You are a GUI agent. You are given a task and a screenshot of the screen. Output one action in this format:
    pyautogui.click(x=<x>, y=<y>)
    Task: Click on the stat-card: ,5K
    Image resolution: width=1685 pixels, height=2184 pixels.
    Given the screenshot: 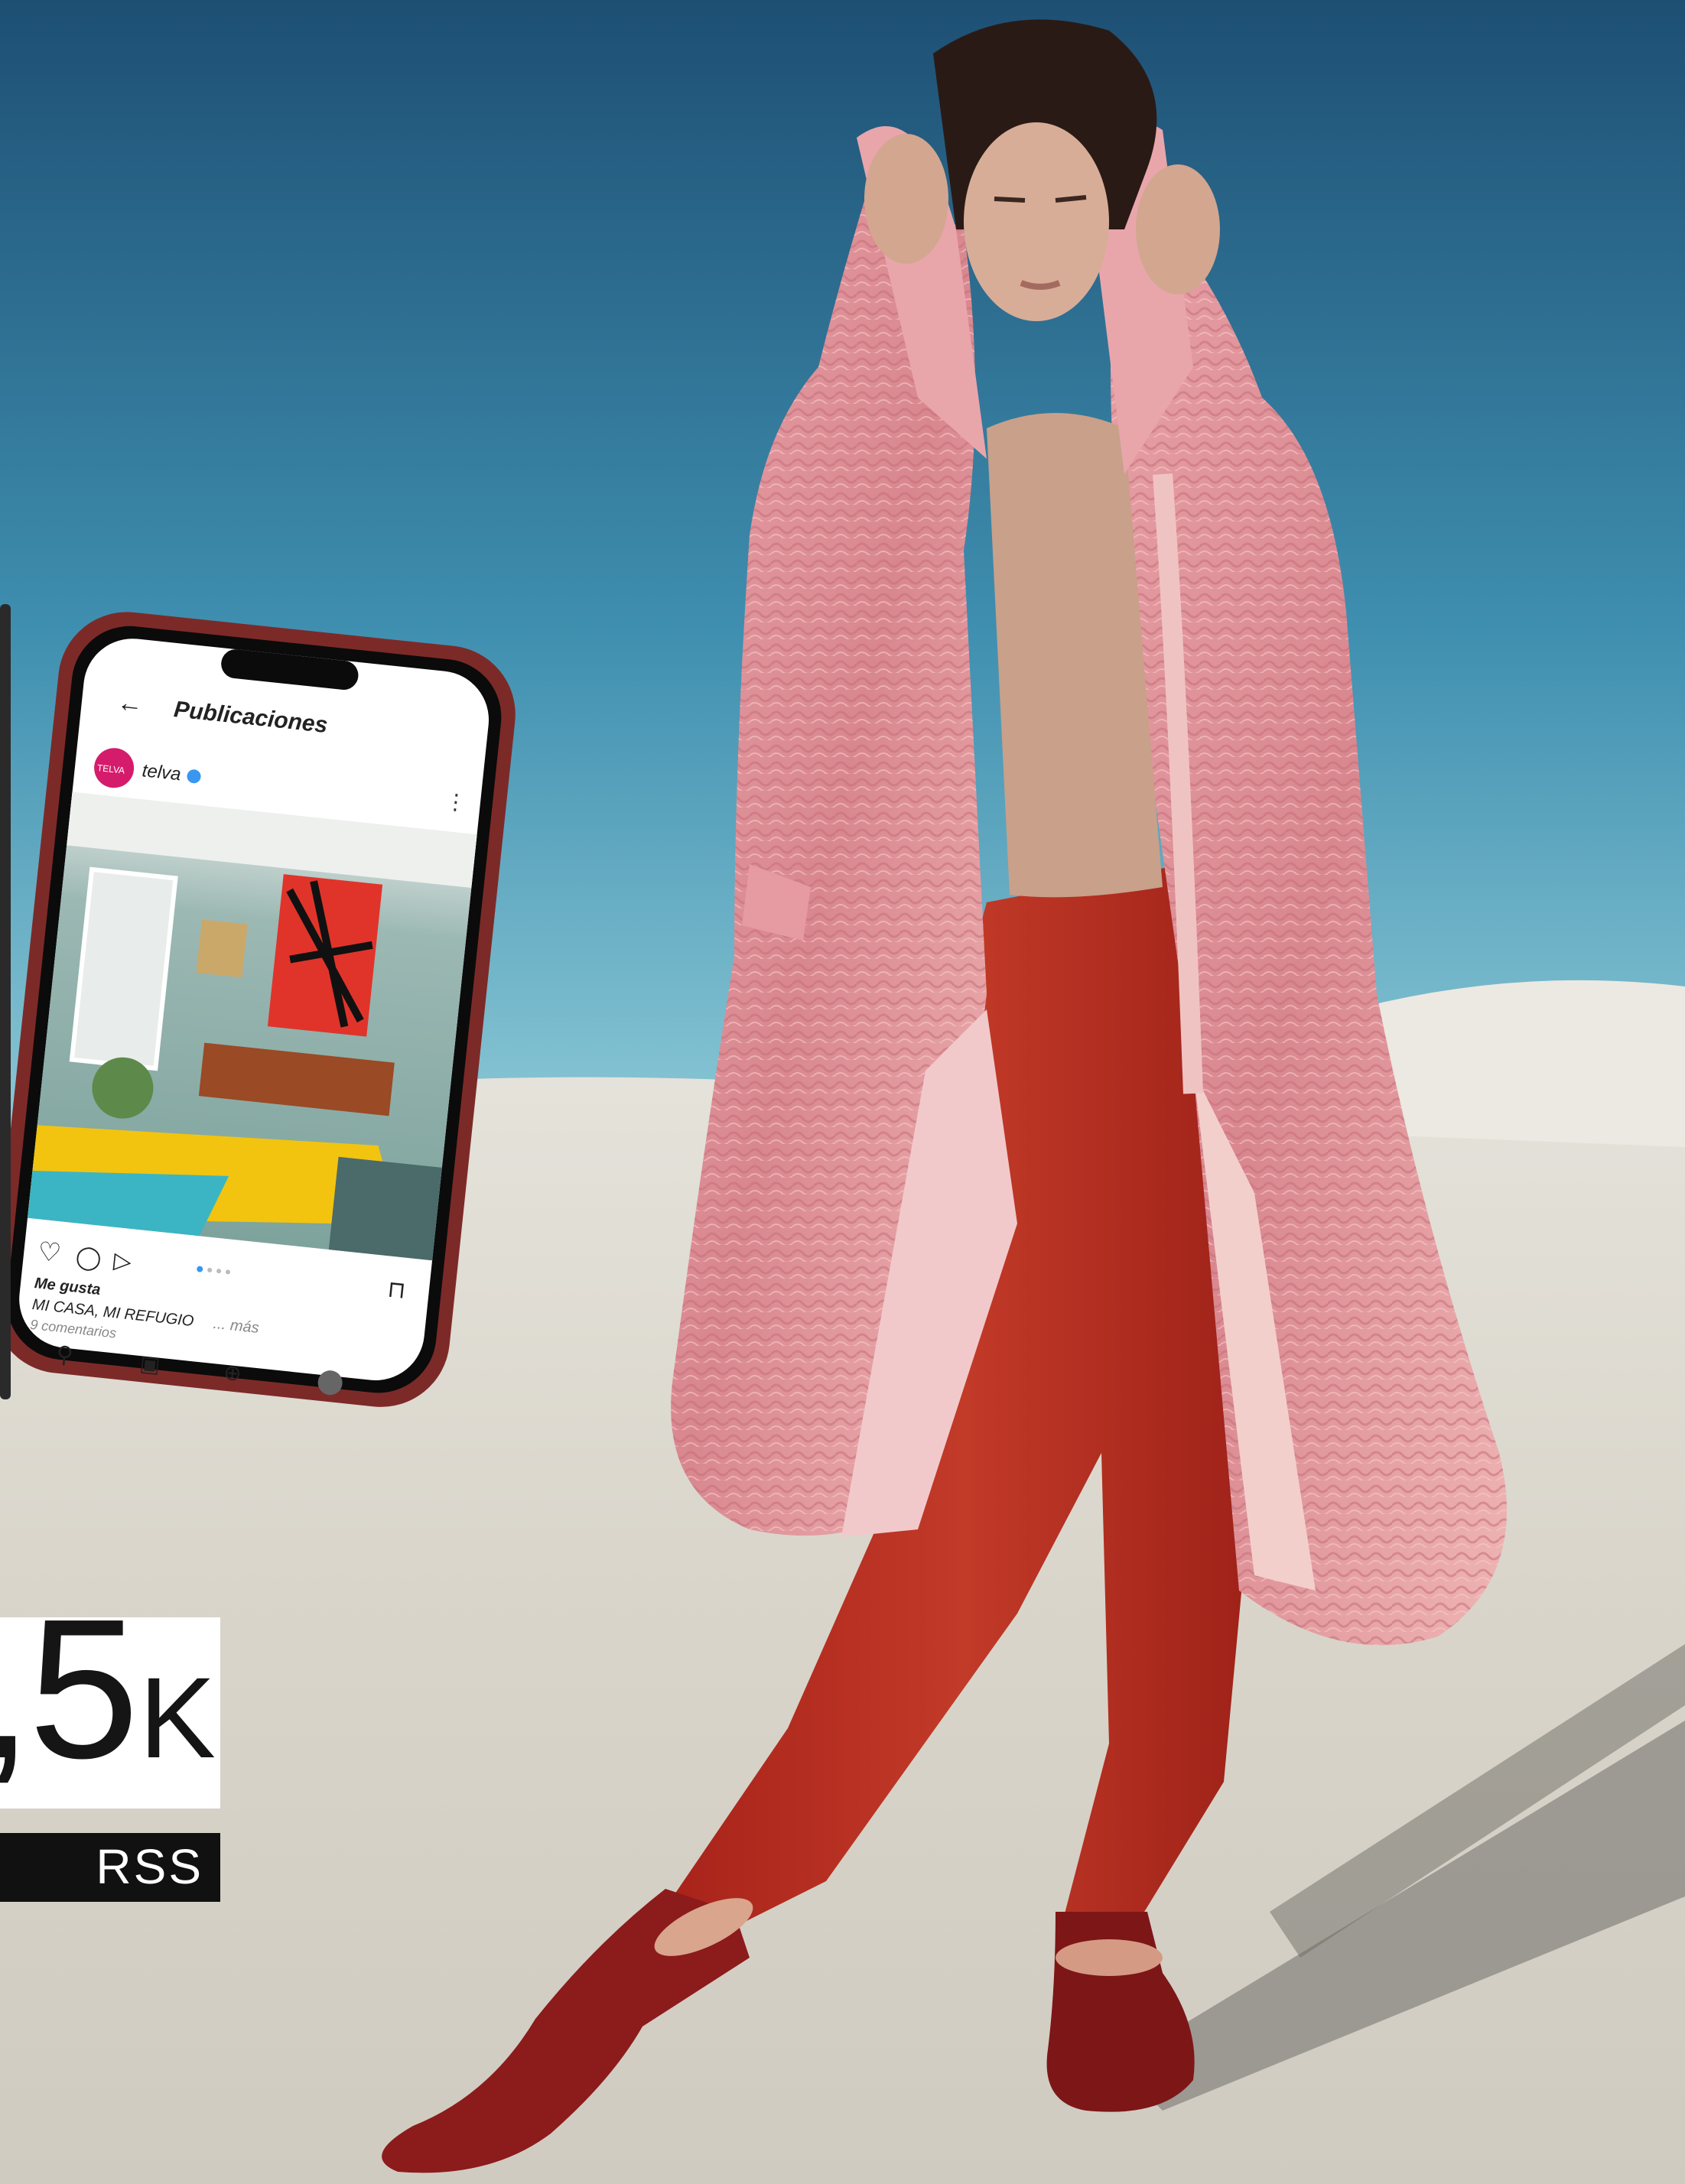 What is the action you would take?
    pyautogui.click(x=110, y=1699)
    